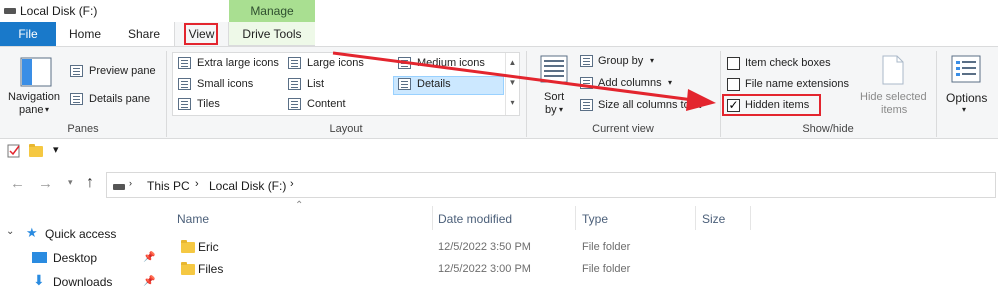  I want to click on navigation-pane: ⌄ ★ Quick access Desktop 📌 ⬇ Downloads 📌, so click(85, 252).